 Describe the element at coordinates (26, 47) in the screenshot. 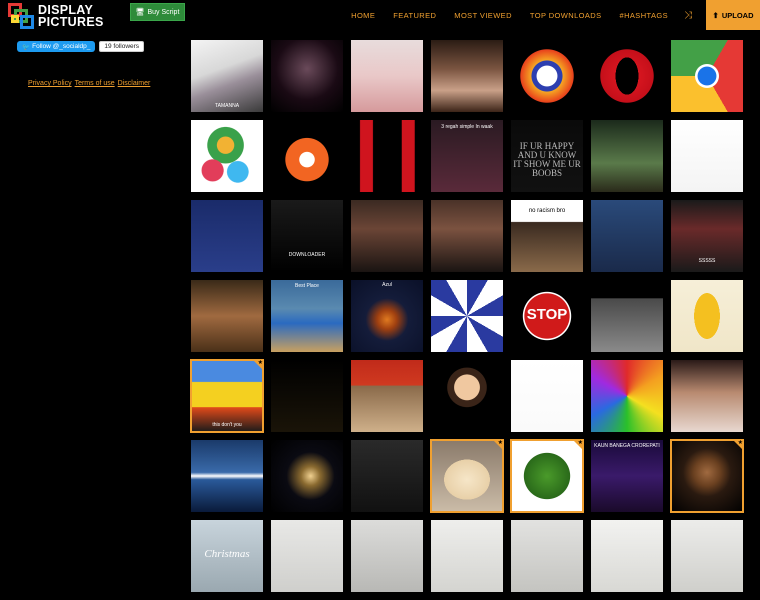

I see `twitter-bird-icon: 🐦` at that location.